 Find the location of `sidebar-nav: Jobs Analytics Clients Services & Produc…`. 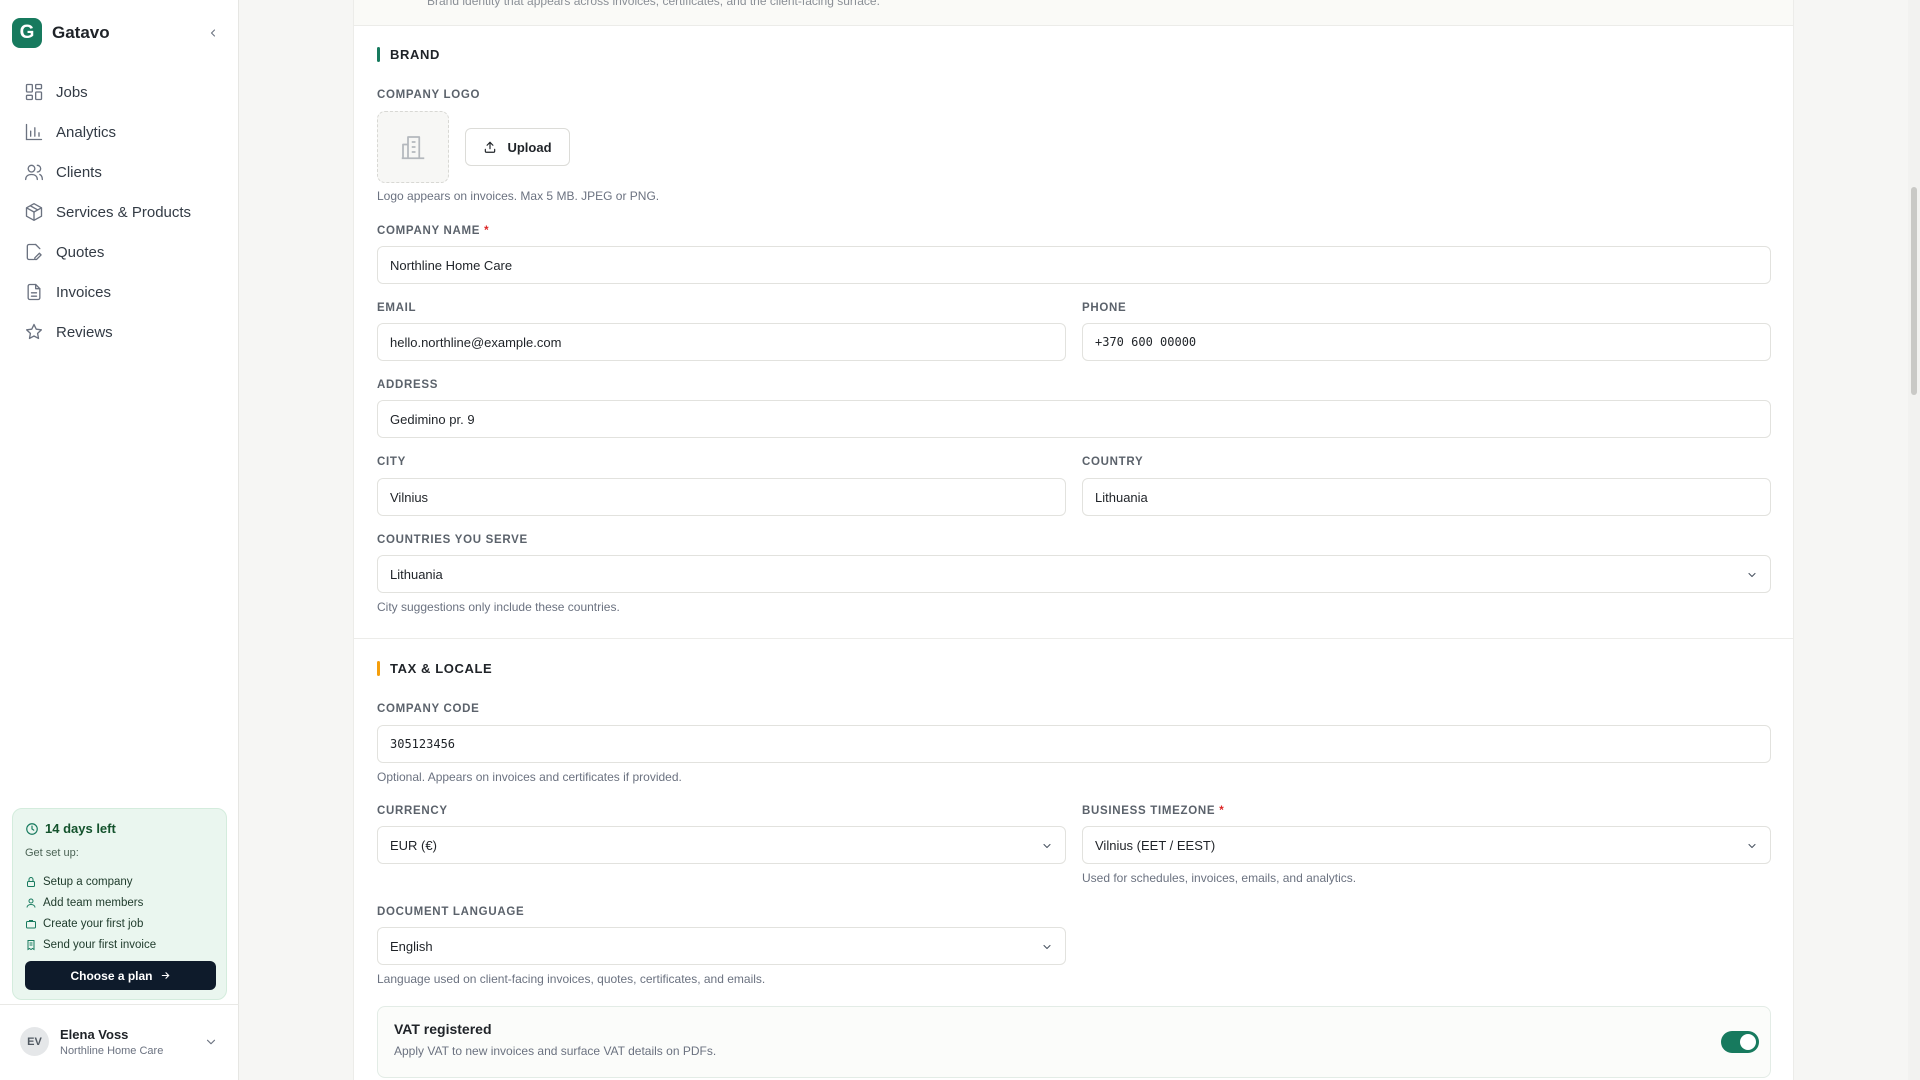

sidebar-nav: Jobs Analytics Clients Services & Produc… is located at coordinates (119, 212).